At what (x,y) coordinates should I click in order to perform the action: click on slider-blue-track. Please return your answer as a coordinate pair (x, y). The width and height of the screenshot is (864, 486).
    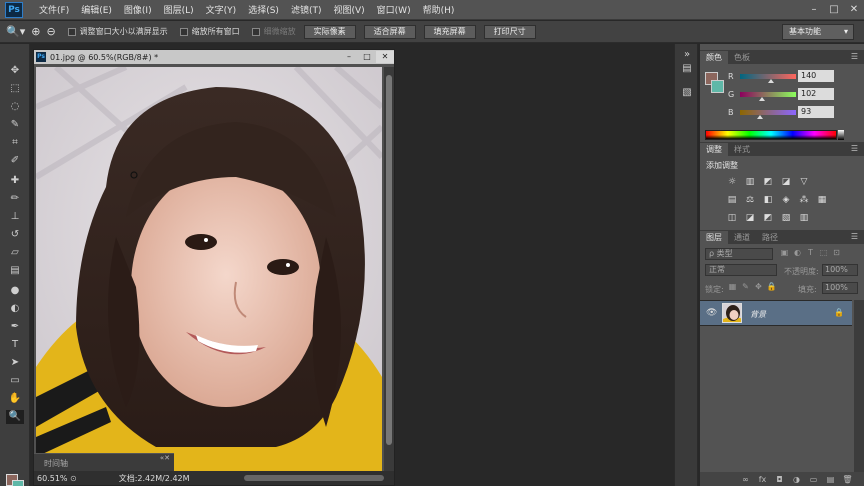
    Looking at the image, I should click on (768, 112).